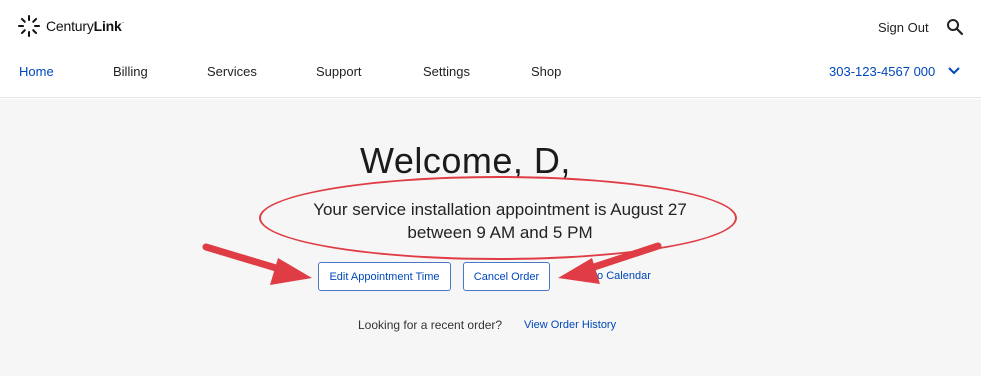 The height and width of the screenshot is (376, 981). I want to click on recent-order-prompt: Looking for a recent order?, so click(430, 325).